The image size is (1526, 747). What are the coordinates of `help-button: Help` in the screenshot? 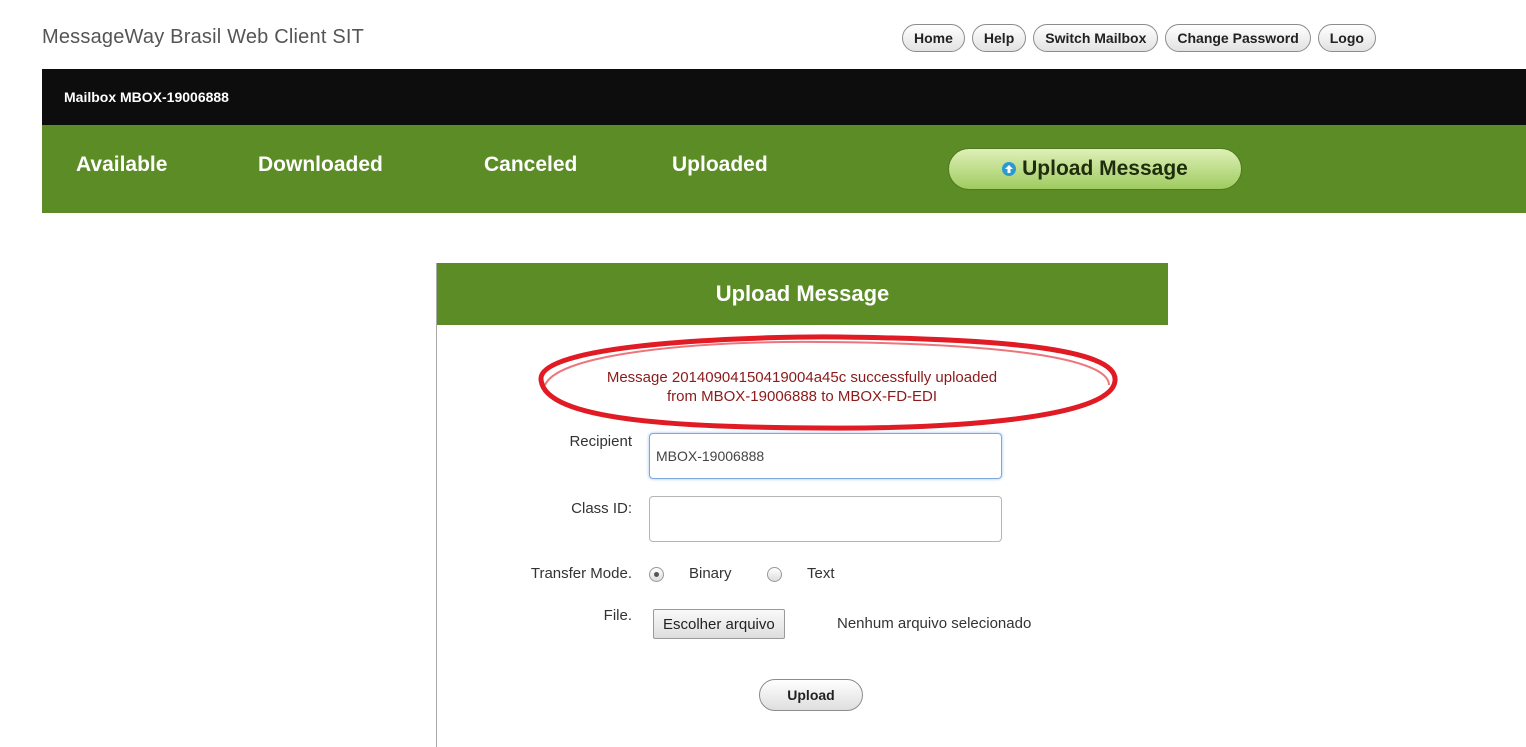 It's located at (999, 38).